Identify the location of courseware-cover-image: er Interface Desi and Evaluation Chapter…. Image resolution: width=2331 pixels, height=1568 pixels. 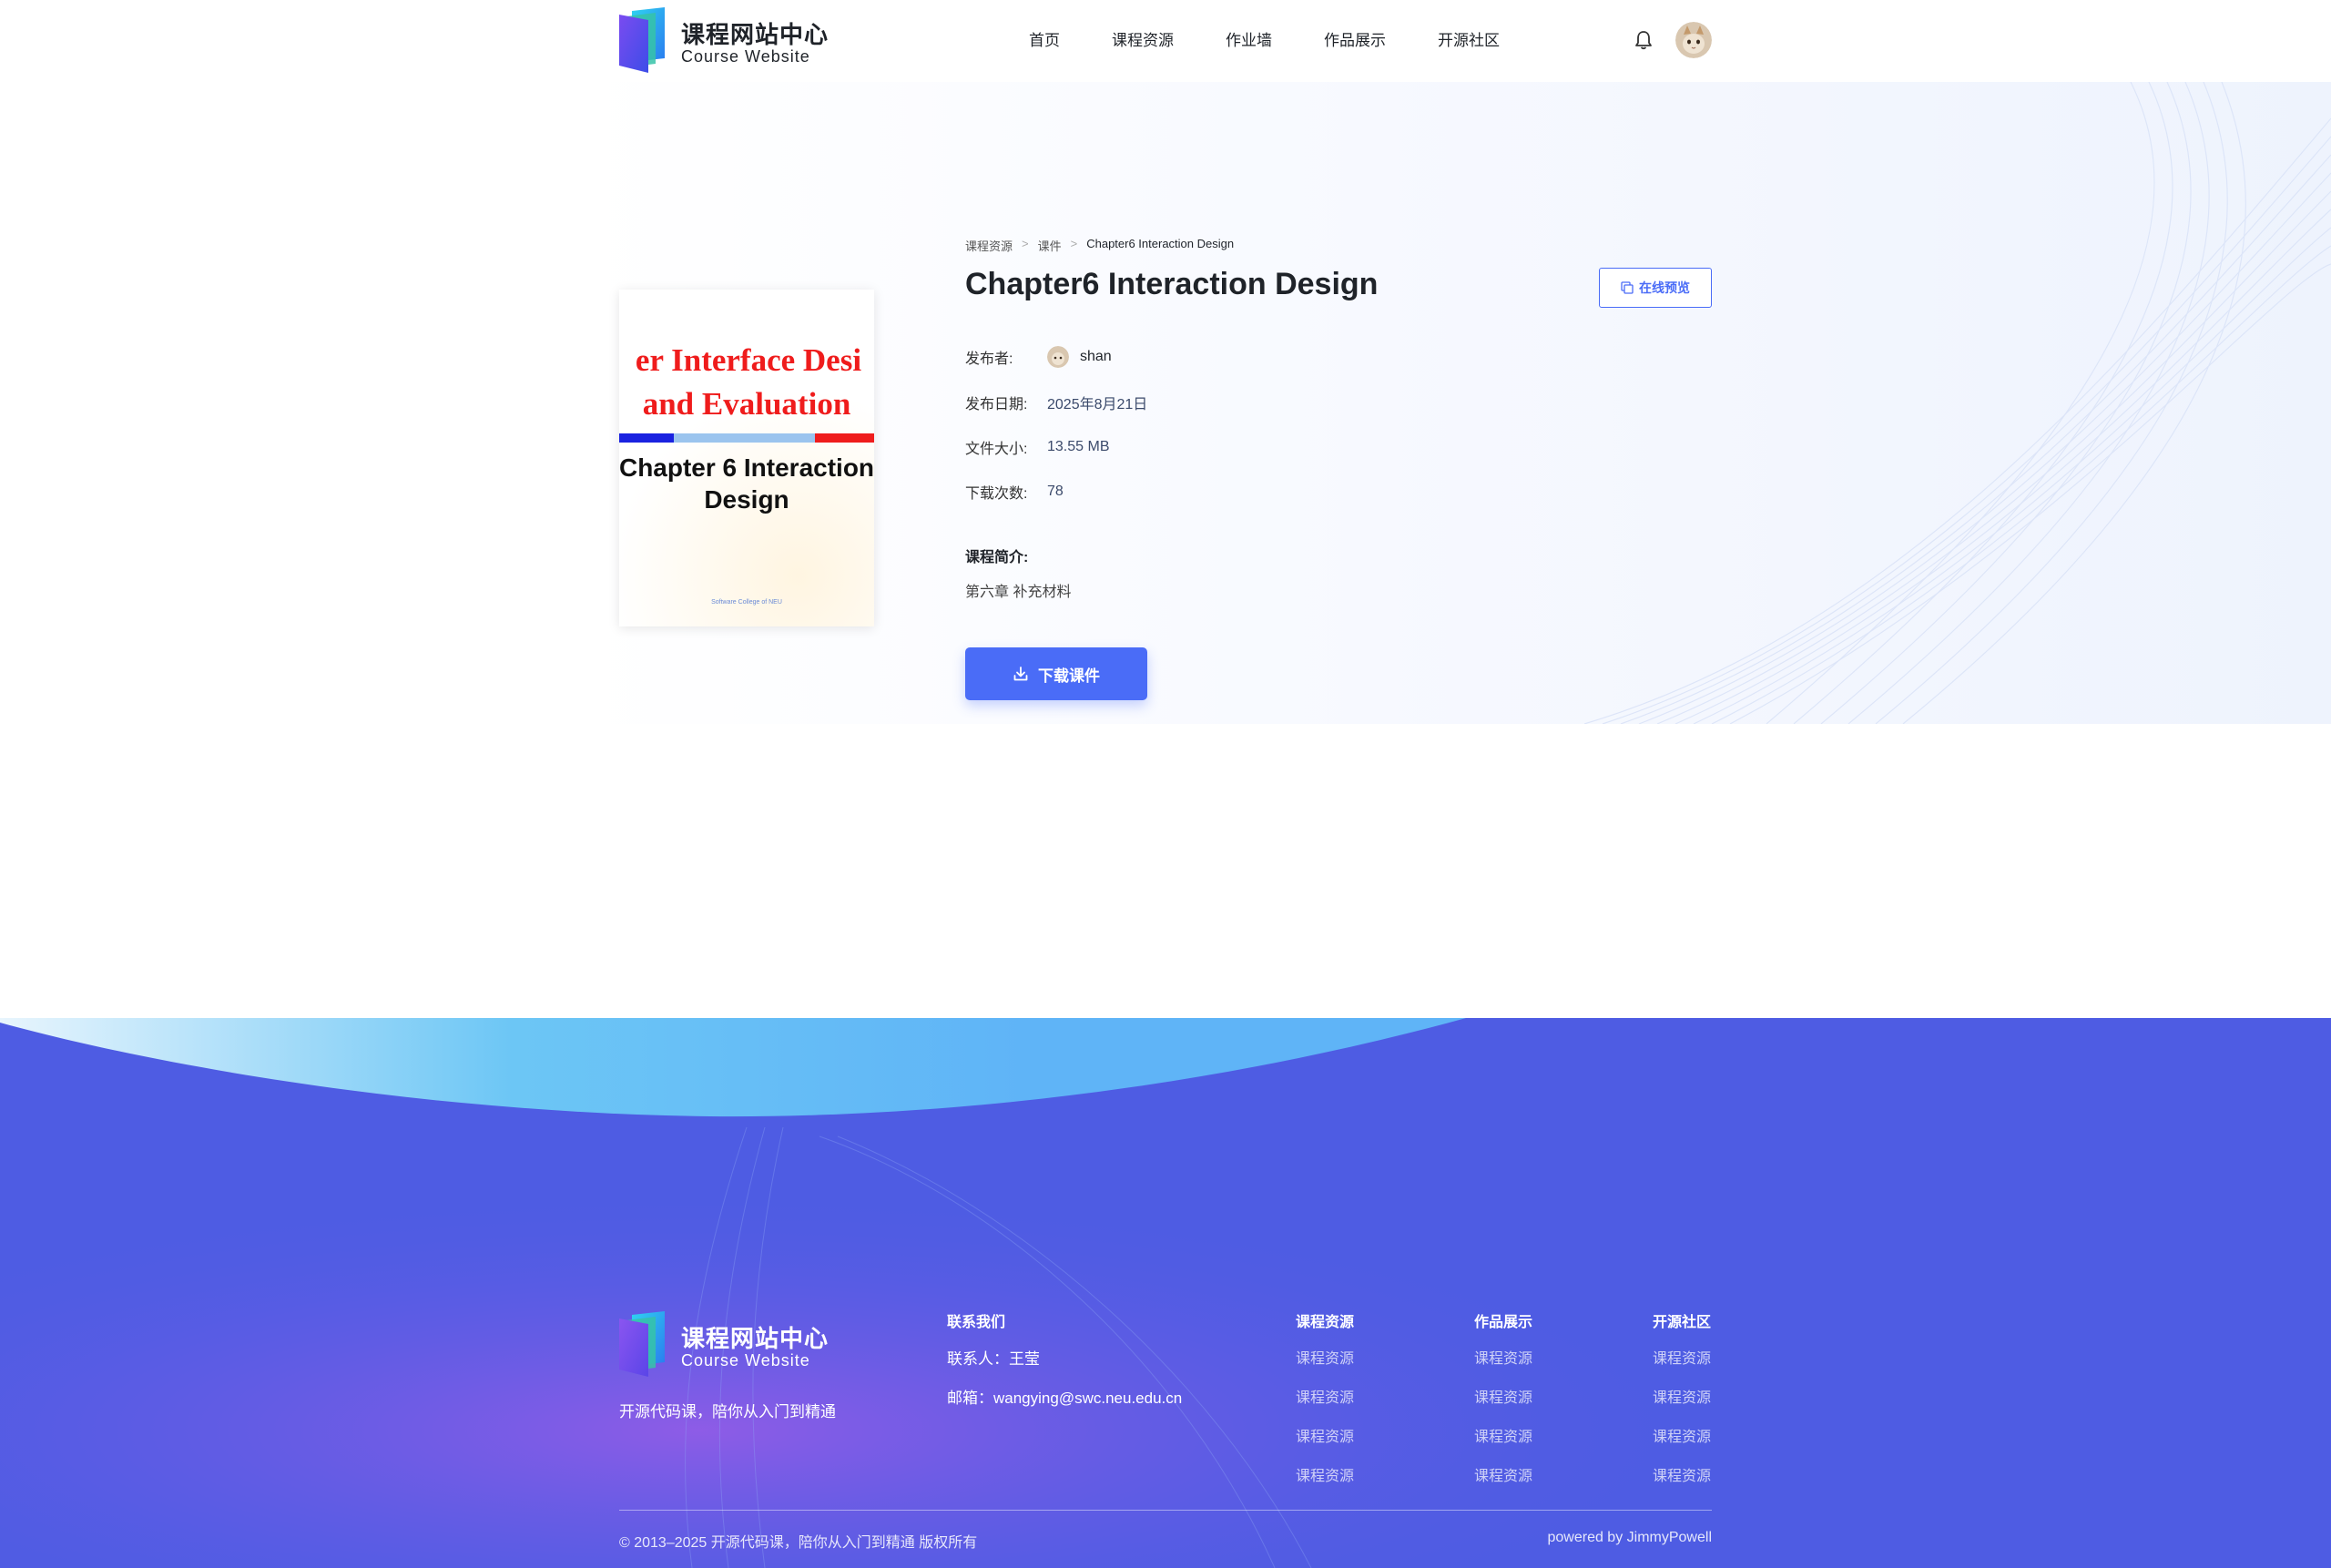
(746, 458).